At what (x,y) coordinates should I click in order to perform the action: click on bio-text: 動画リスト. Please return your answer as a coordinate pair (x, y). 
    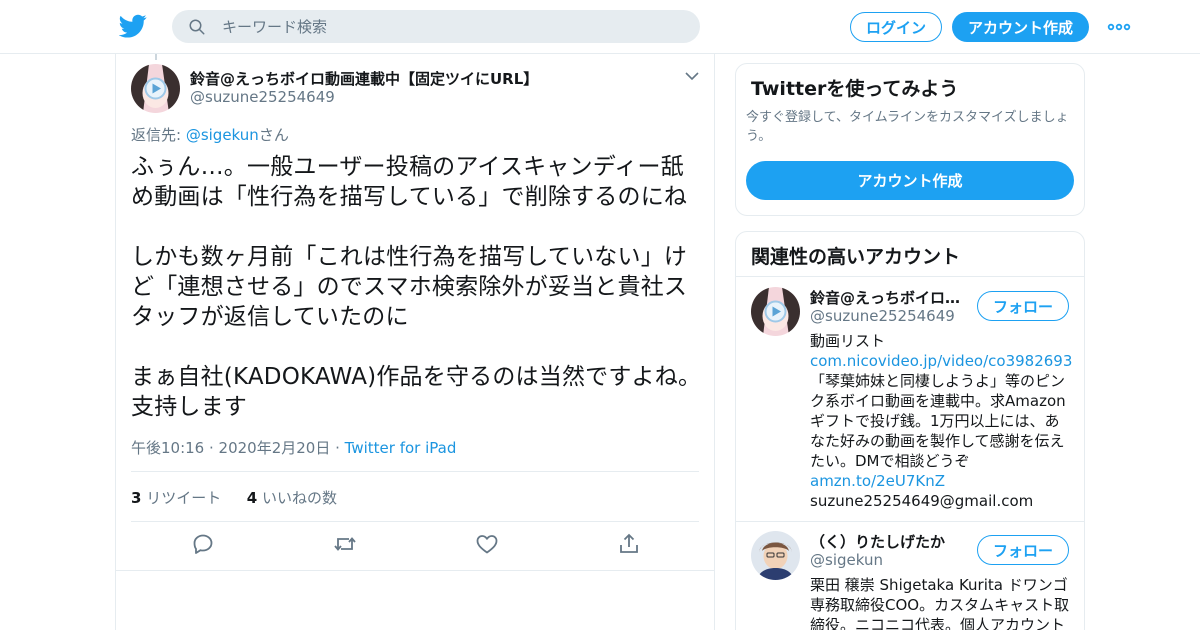
    Looking at the image, I should click on (848, 341).